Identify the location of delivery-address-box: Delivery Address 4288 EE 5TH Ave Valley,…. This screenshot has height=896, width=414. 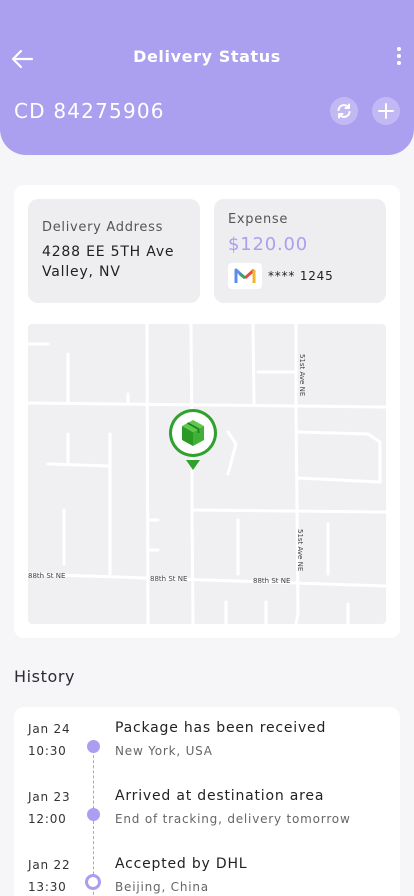
(114, 251).